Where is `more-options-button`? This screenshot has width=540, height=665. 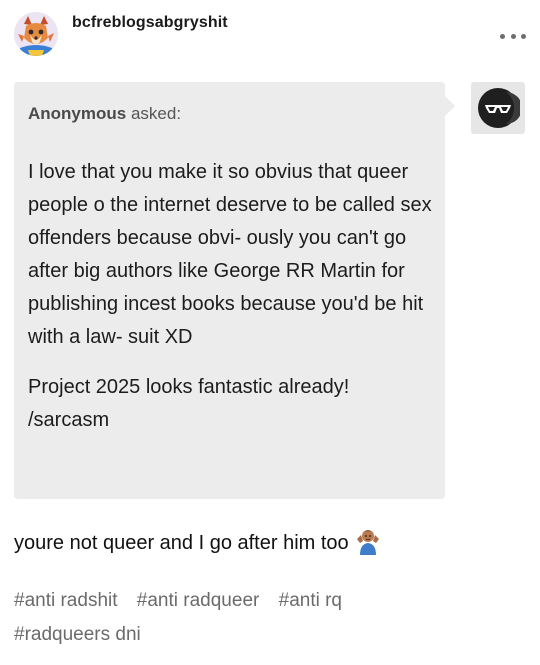 more-options-button is located at coordinates (513, 36).